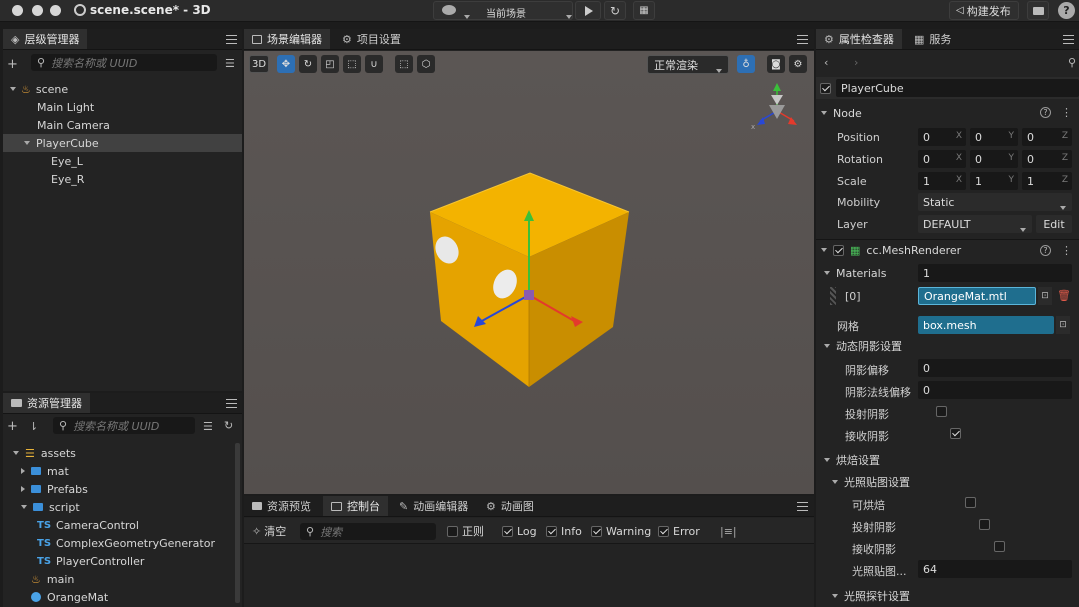 Image resolution: width=1079 pixels, height=607 pixels. I want to click on pin-icon: ⚲, so click(1072, 62).